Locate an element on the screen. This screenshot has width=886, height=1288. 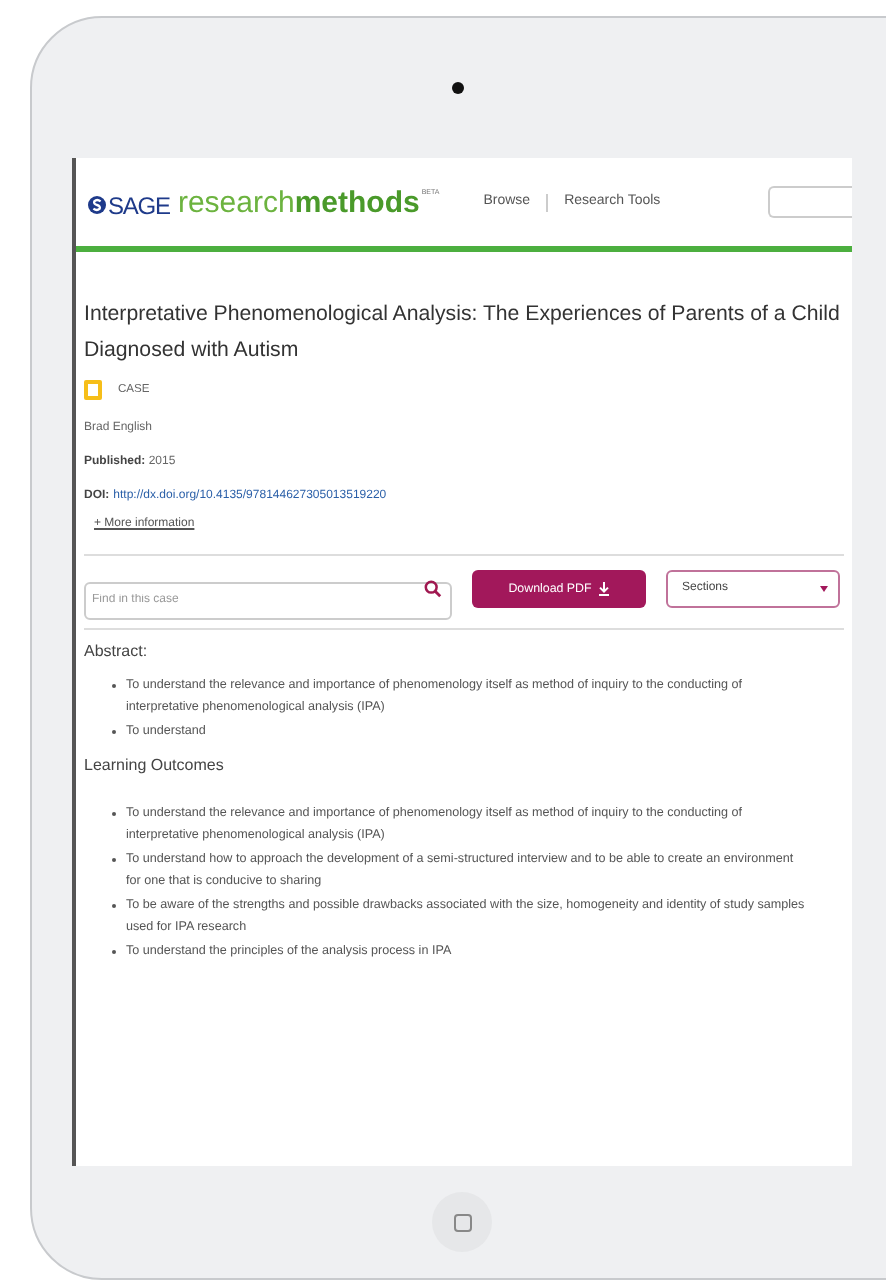
square-icon is located at coordinates (462, 1222).